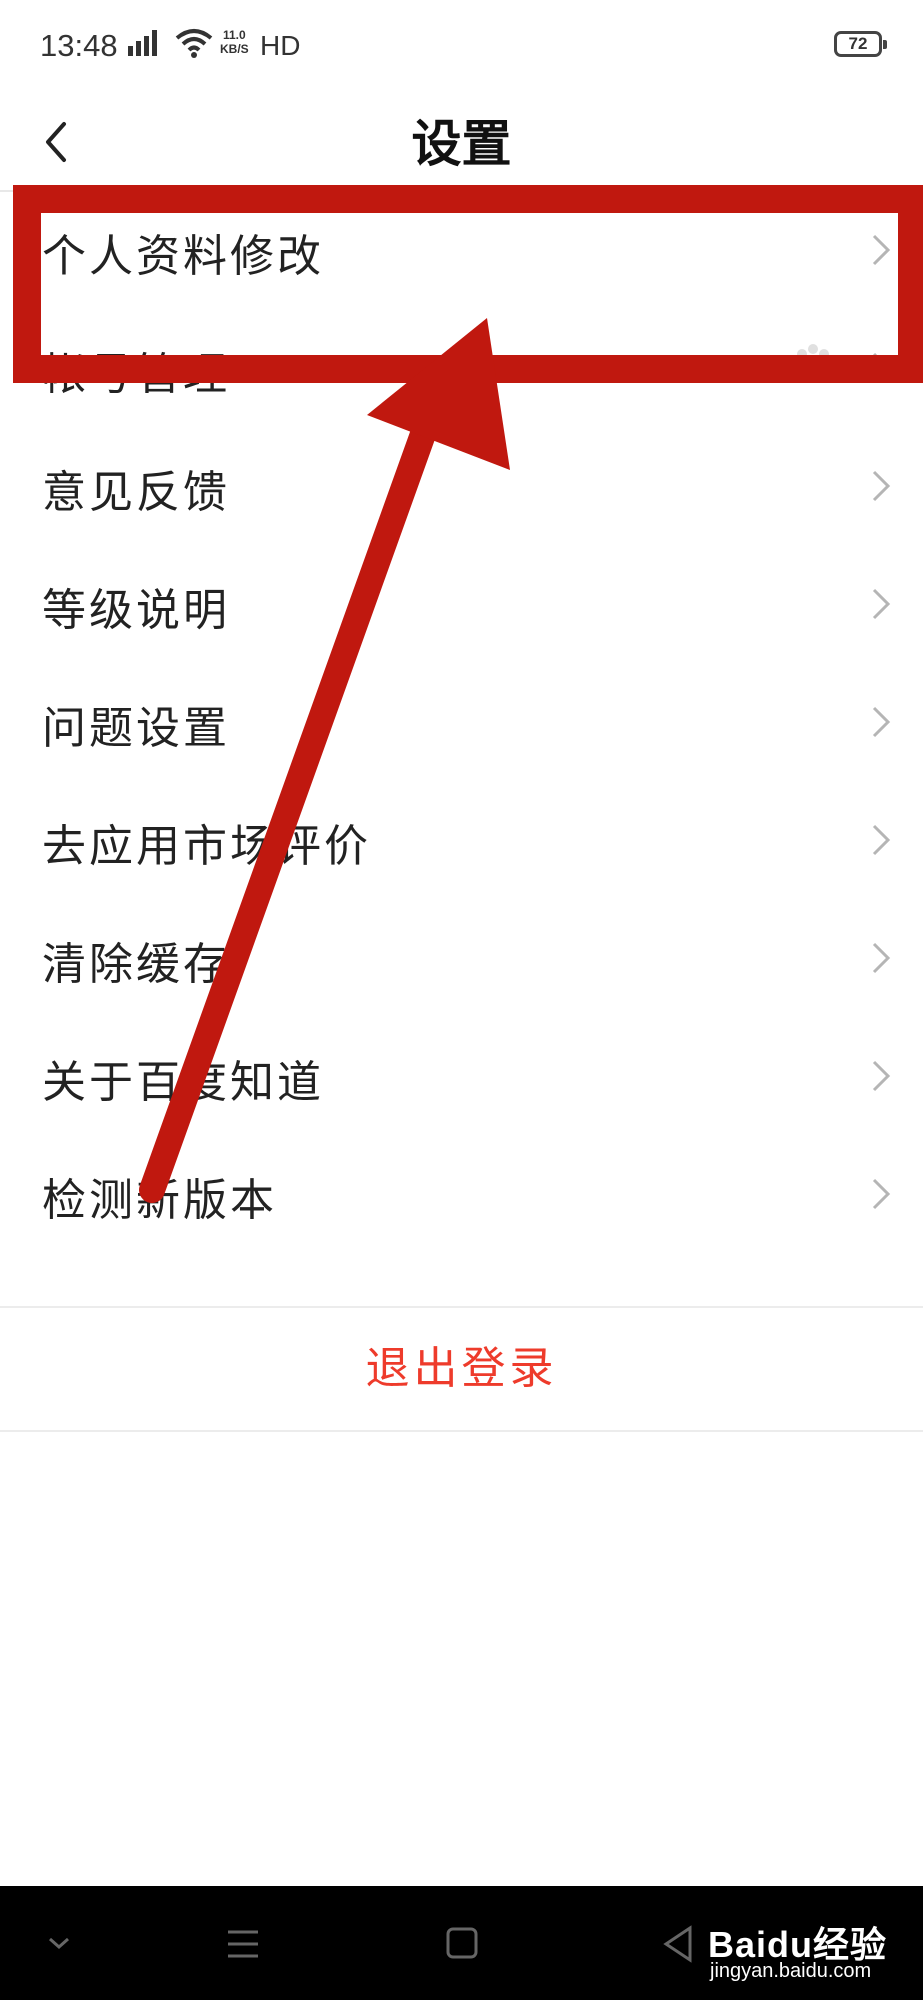 The image size is (923, 2000). What do you see at coordinates (461, 249) in the screenshot?
I see `menu-item-profile-edit: 个人资料修改` at bounding box center [461, 249].